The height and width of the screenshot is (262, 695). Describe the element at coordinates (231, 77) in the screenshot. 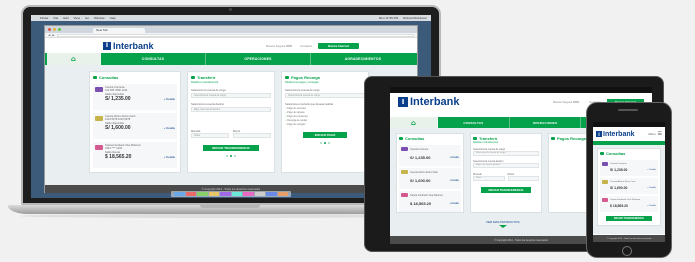

I see `transferir-heading: Transferir` at that location.